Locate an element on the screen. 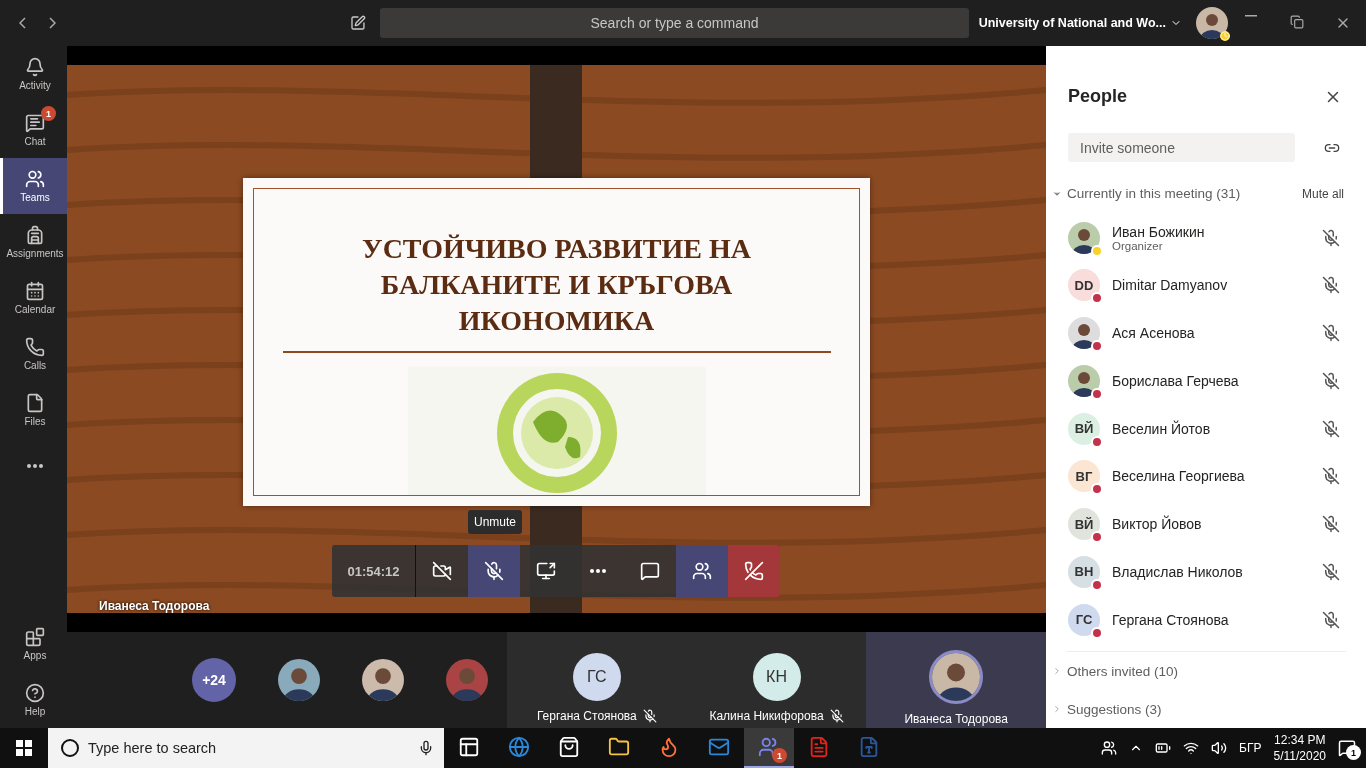 Image resolution: width=1366 pixels, height=768 pixels. rail-item: Activity is located at coordinates (33, 74).